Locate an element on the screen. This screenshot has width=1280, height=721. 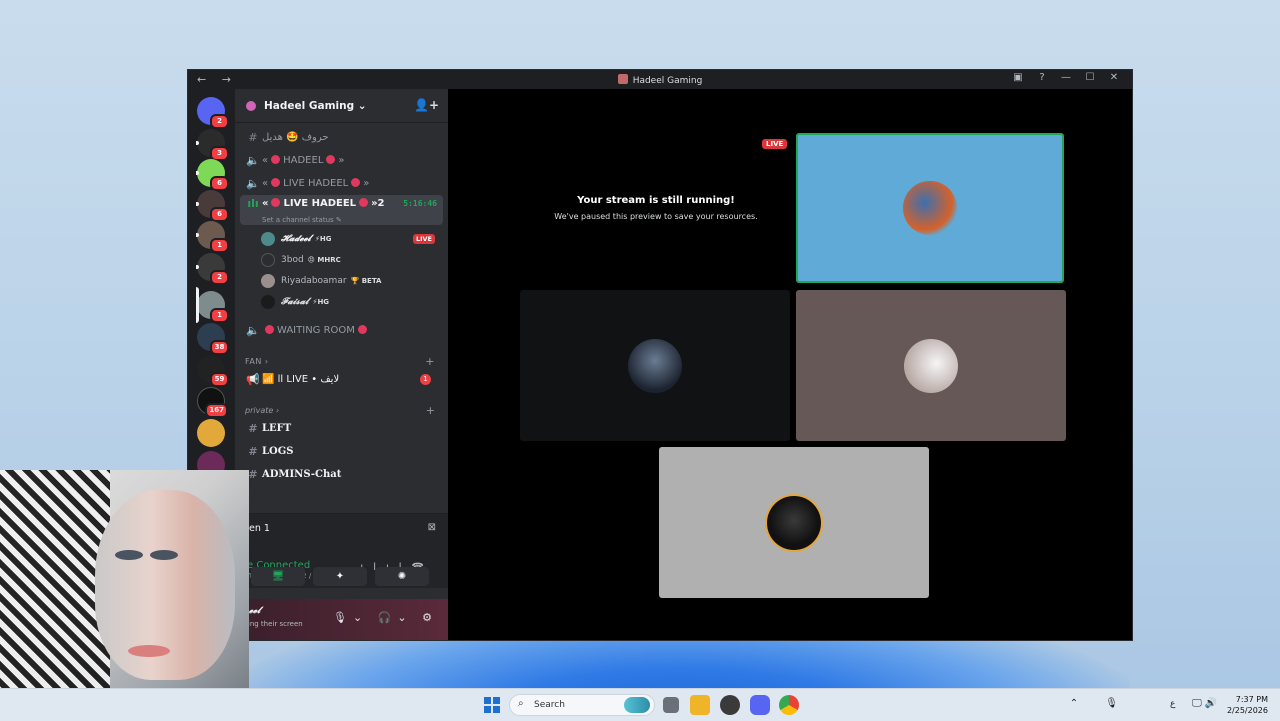
server-icon-batman: 3 is located at coordinates (212, 145).